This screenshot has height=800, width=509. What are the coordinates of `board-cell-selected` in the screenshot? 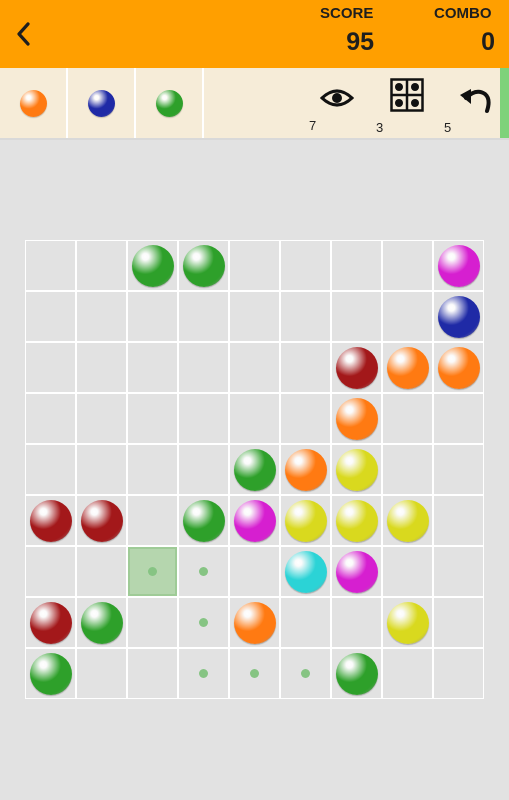 It's located at (152, 571).